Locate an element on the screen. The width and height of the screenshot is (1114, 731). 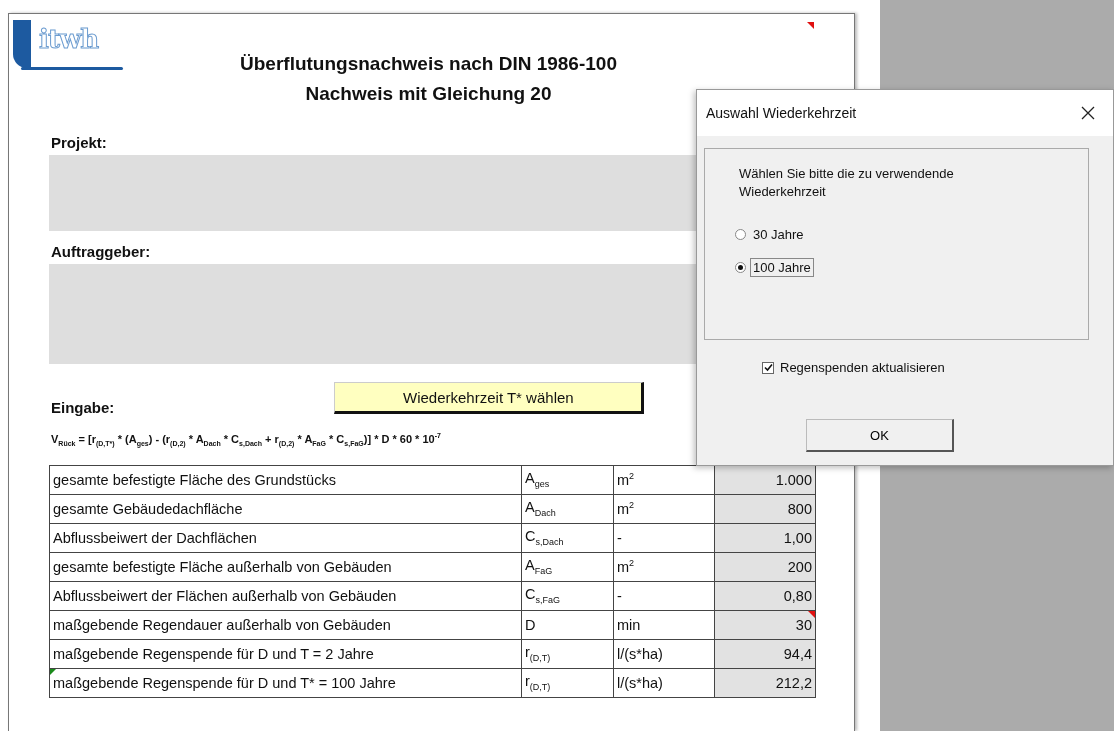
section-label: Projekt: is located at coordinates (78, 143).